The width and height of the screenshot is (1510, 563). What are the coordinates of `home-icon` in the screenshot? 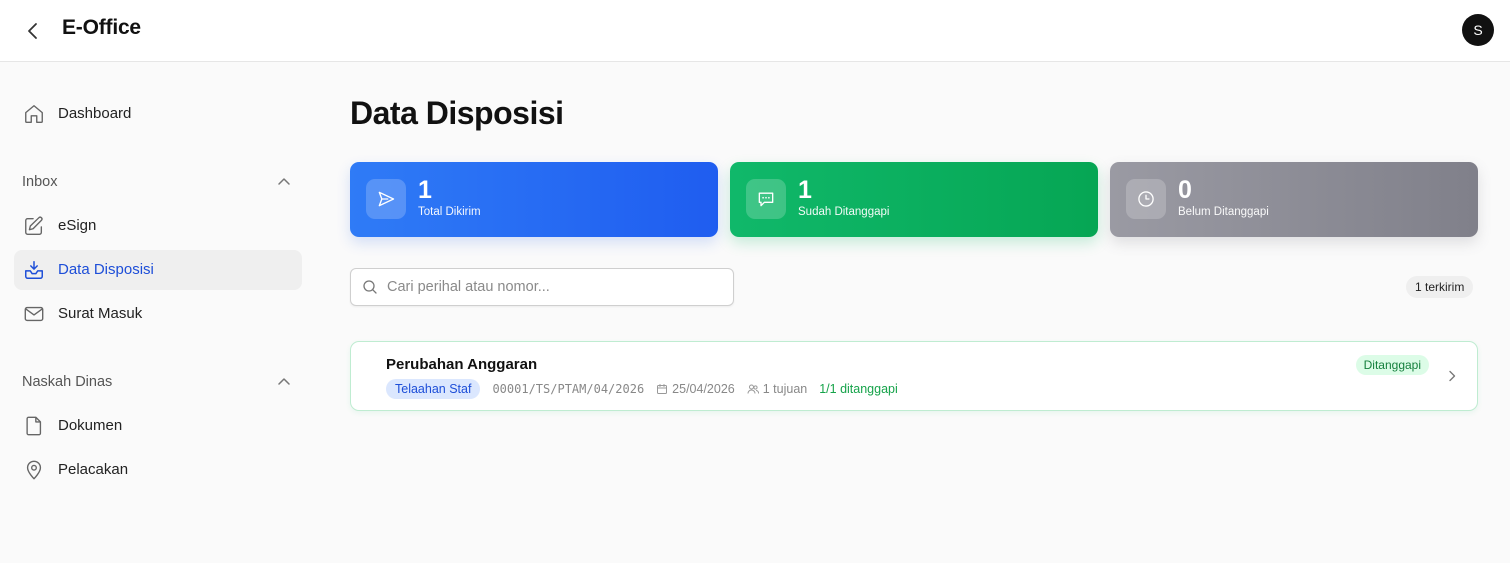 It's located at (34, 114).